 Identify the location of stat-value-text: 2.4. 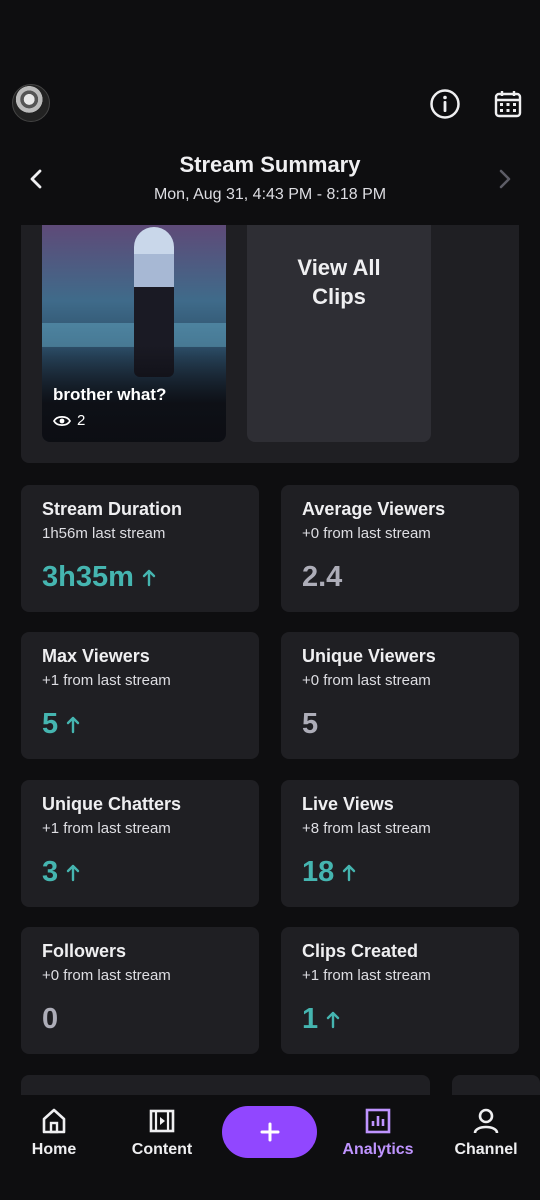
(322, 577).